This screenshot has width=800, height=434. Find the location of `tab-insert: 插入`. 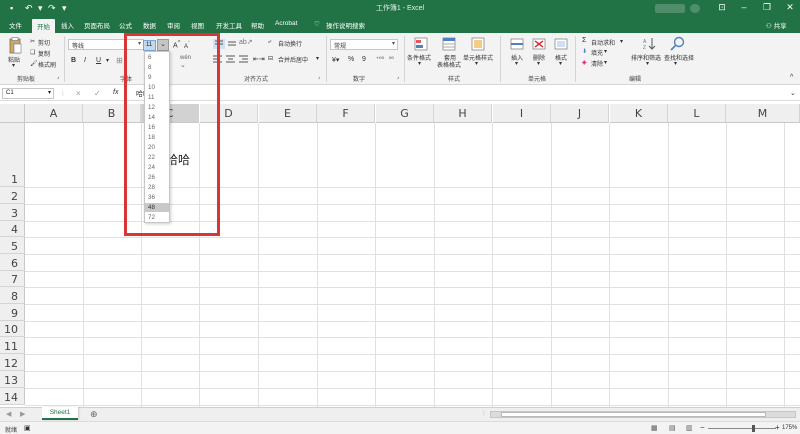

tab-insert: 插入 is located at coordinates (67, 25).